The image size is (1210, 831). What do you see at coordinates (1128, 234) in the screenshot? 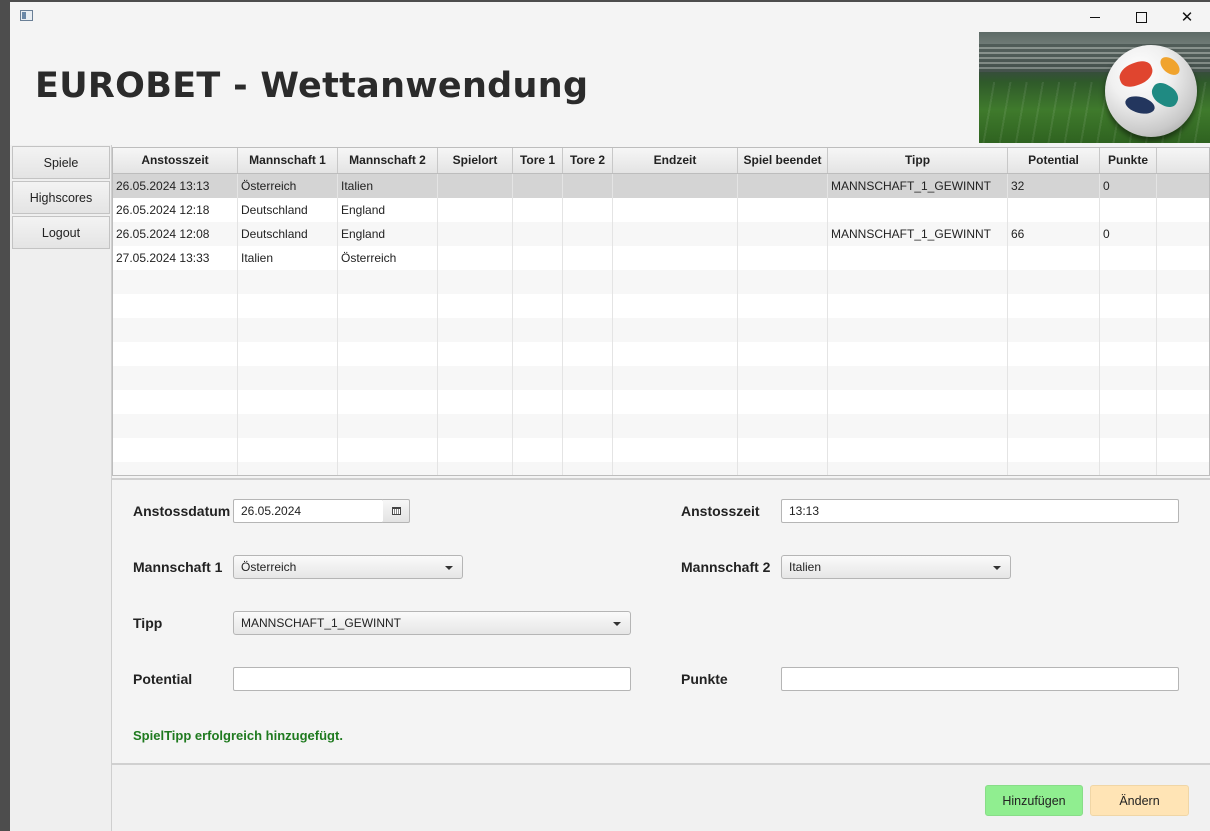
I see `table-cell: 0` at bounding box center [1128, 234].